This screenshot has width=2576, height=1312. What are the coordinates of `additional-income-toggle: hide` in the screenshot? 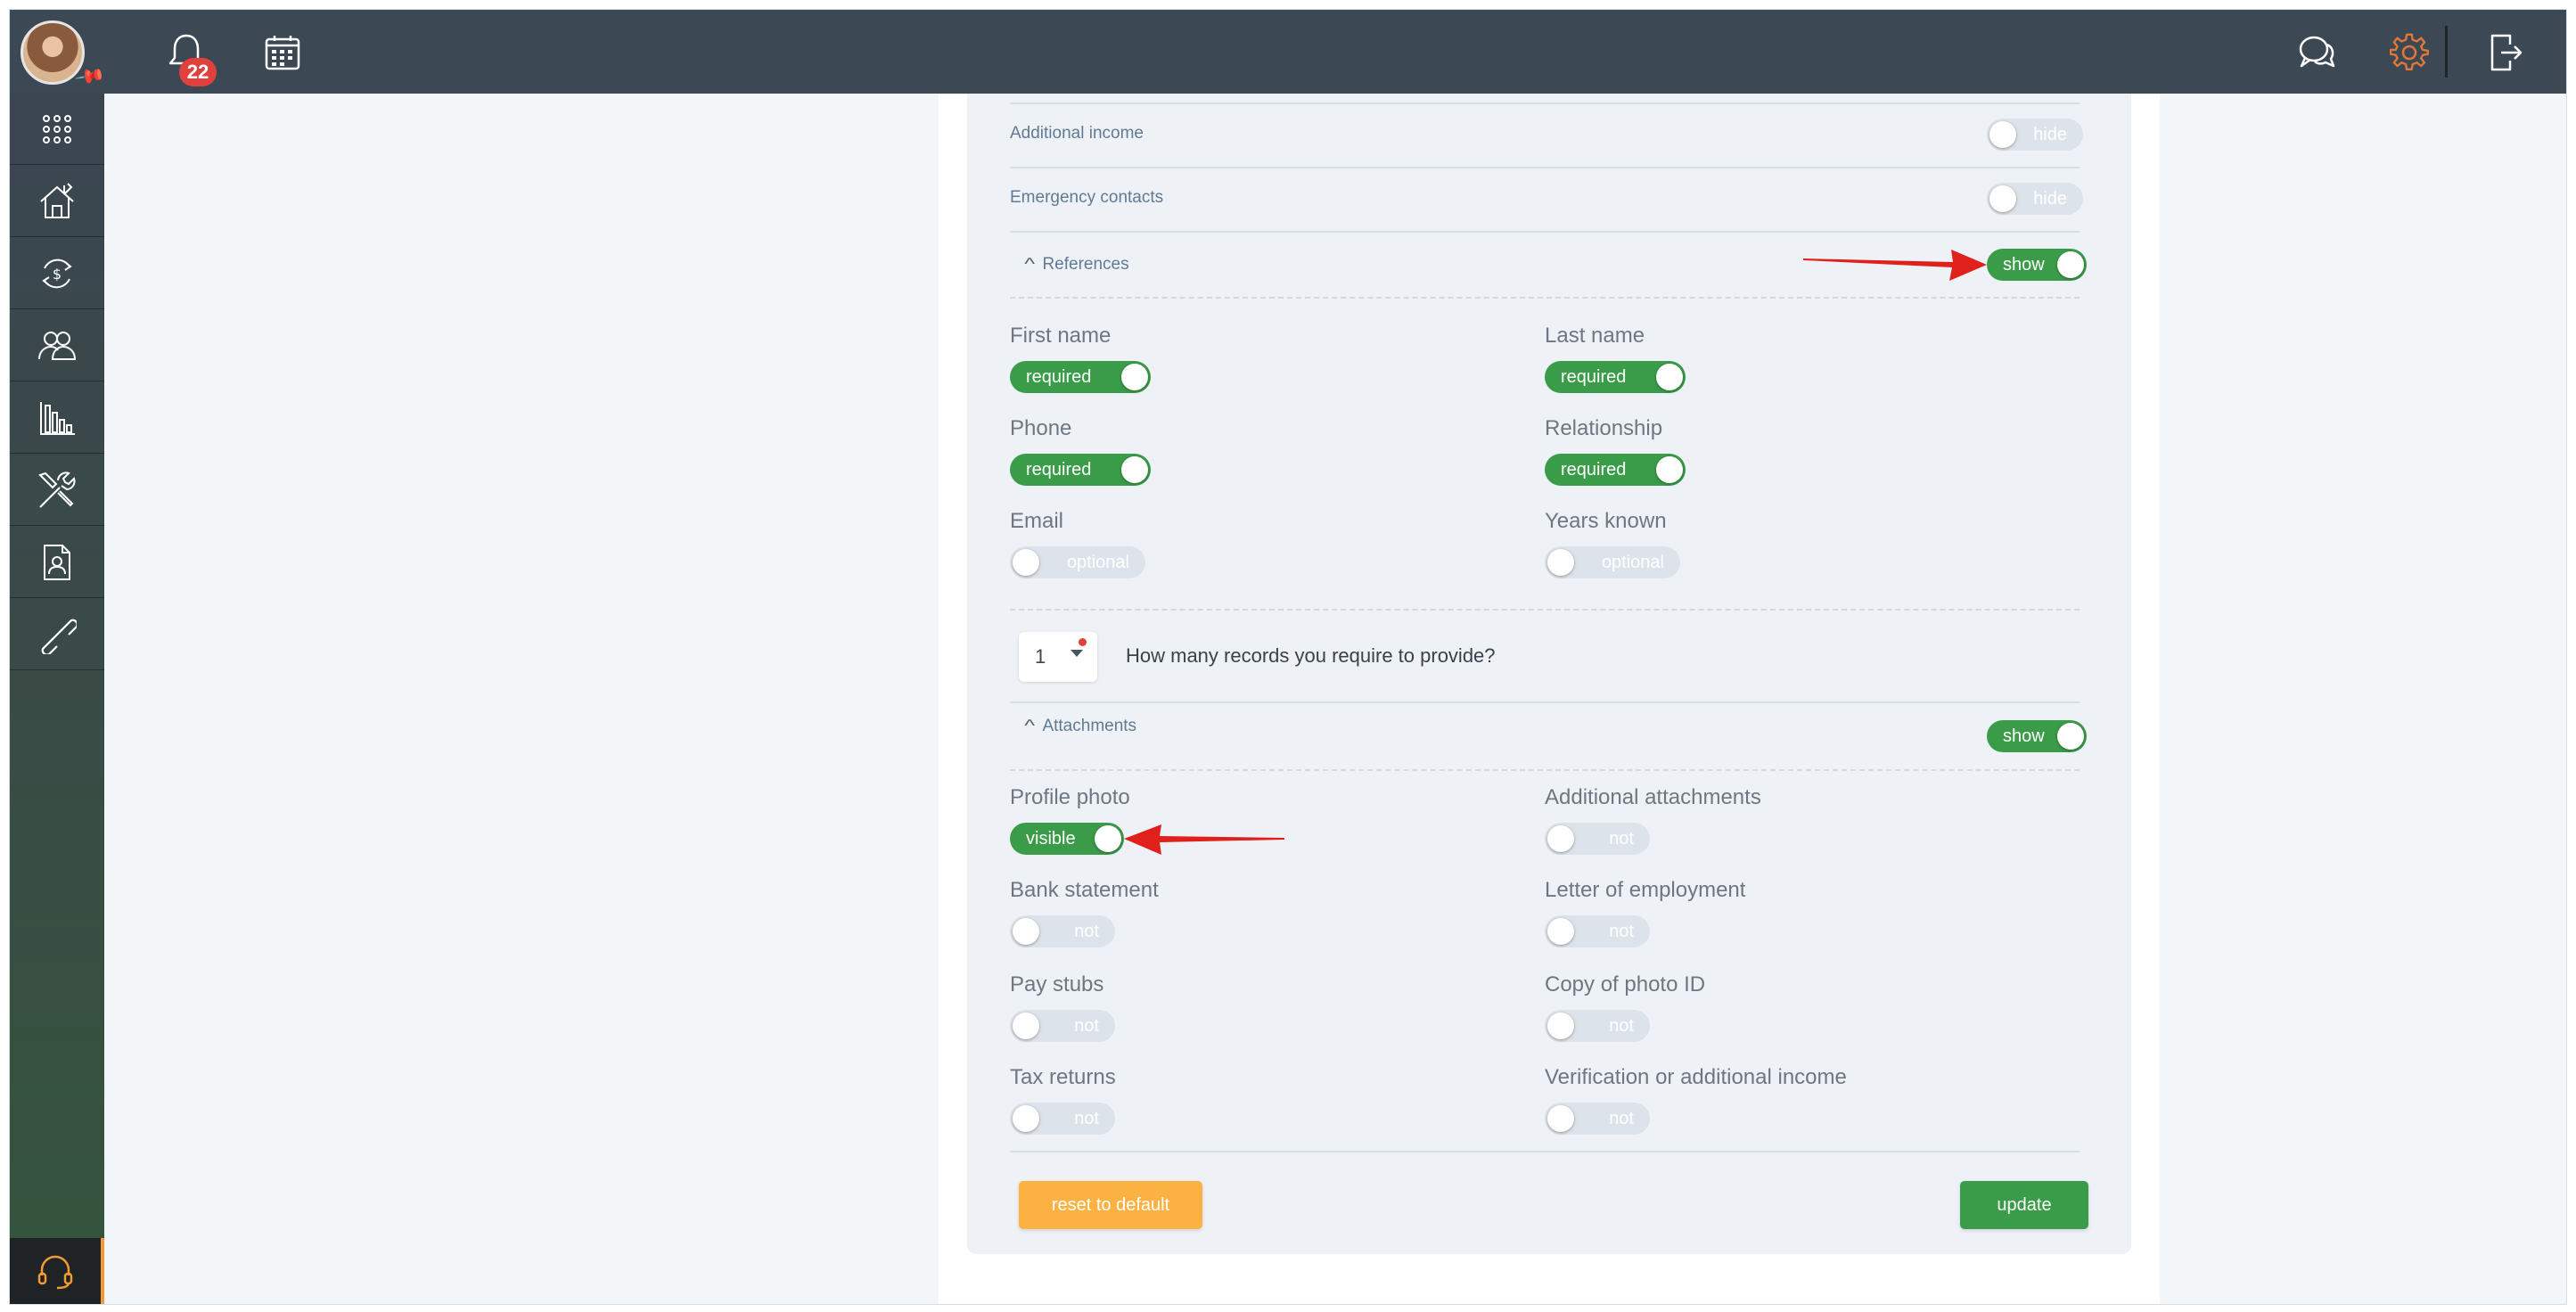 It's located at (2035, 135).